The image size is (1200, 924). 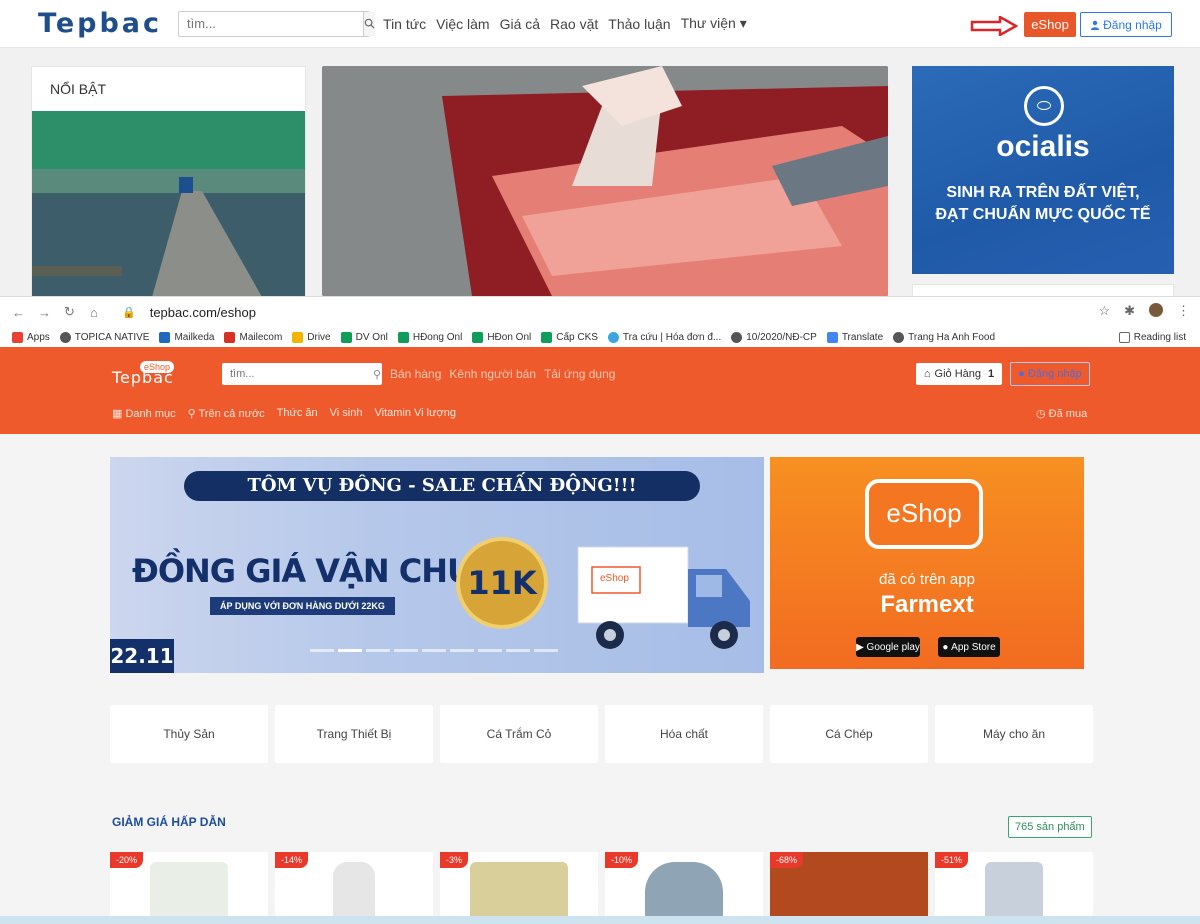 I want to click on product-card: -3%, so click(x=519, y=888).